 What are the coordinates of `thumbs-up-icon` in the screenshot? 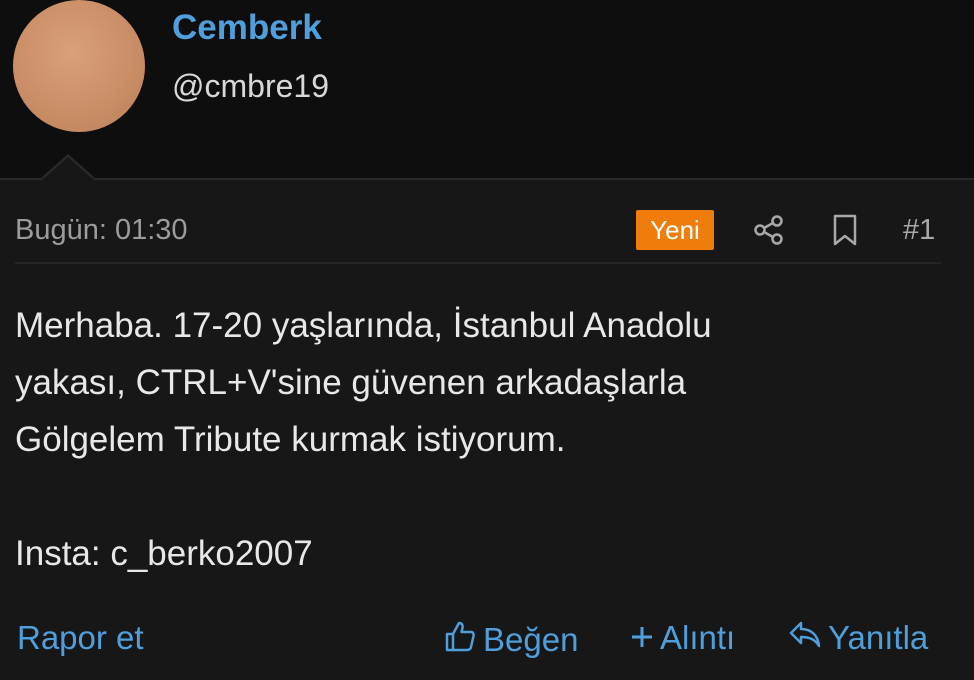 It's located at (463, 640).